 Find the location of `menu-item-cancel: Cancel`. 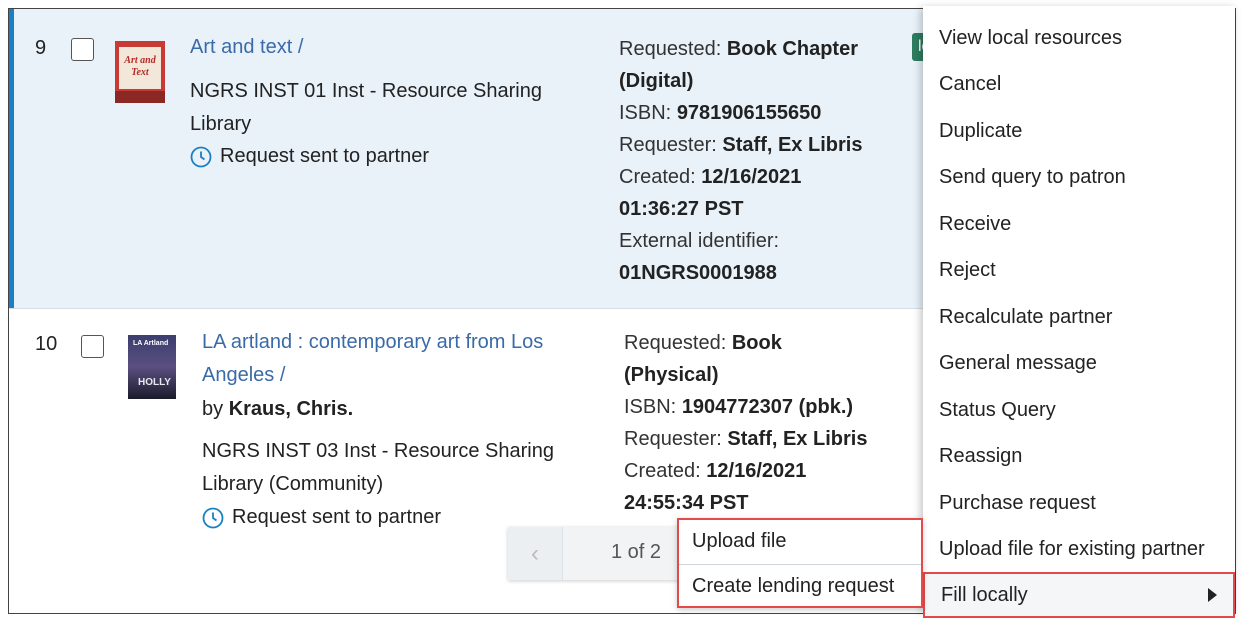

menu-item-cancel: Cancel is located at coordinates (1079, 84).